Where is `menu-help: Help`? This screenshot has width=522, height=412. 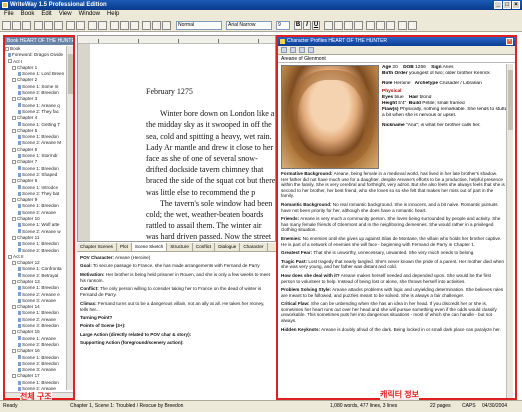 menu-help: Help is located at coordinates (113, 14).